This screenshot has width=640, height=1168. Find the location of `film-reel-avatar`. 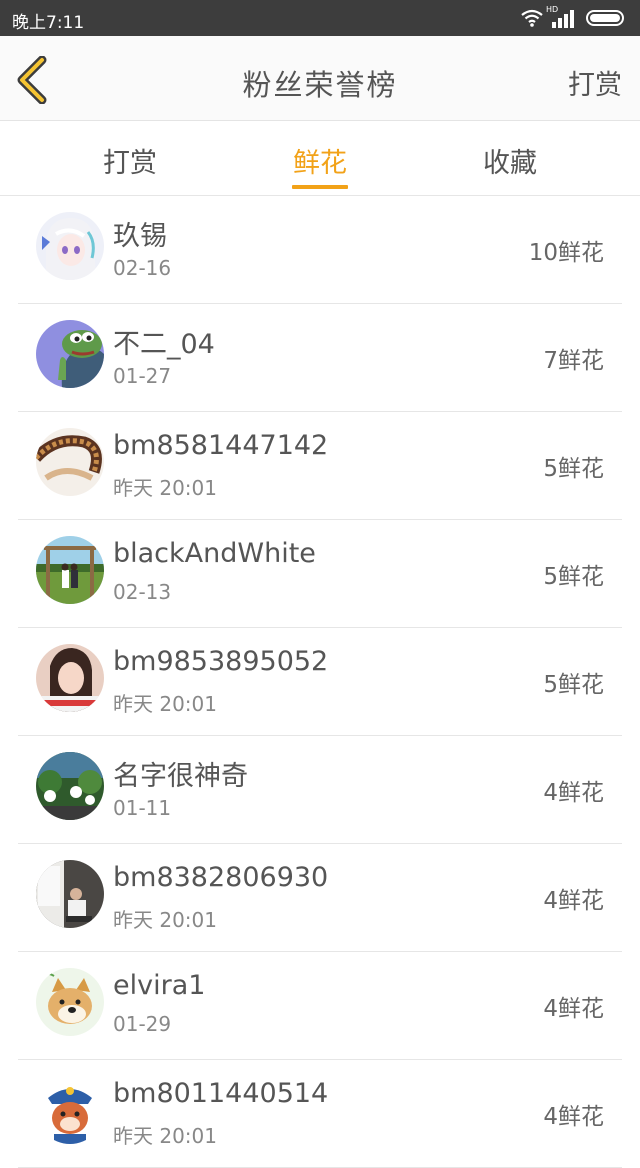

film-reel-avatar is located at coordinates (70, 462).